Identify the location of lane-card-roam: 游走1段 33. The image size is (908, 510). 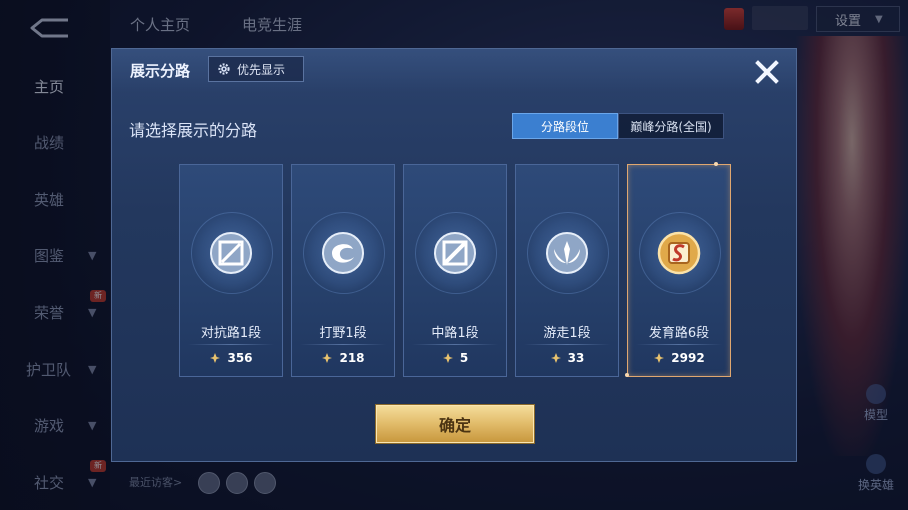
(567, 270).